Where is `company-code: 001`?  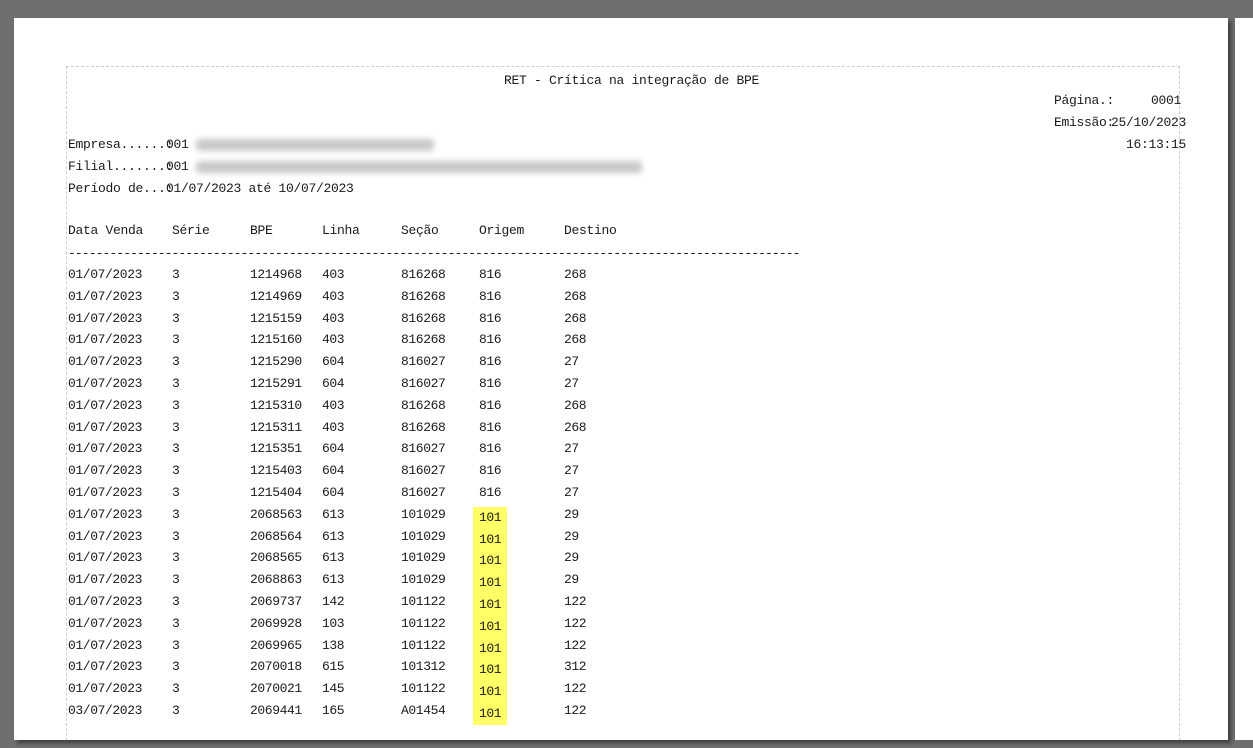 company-code: 001 is located at coordinates (177, 144).